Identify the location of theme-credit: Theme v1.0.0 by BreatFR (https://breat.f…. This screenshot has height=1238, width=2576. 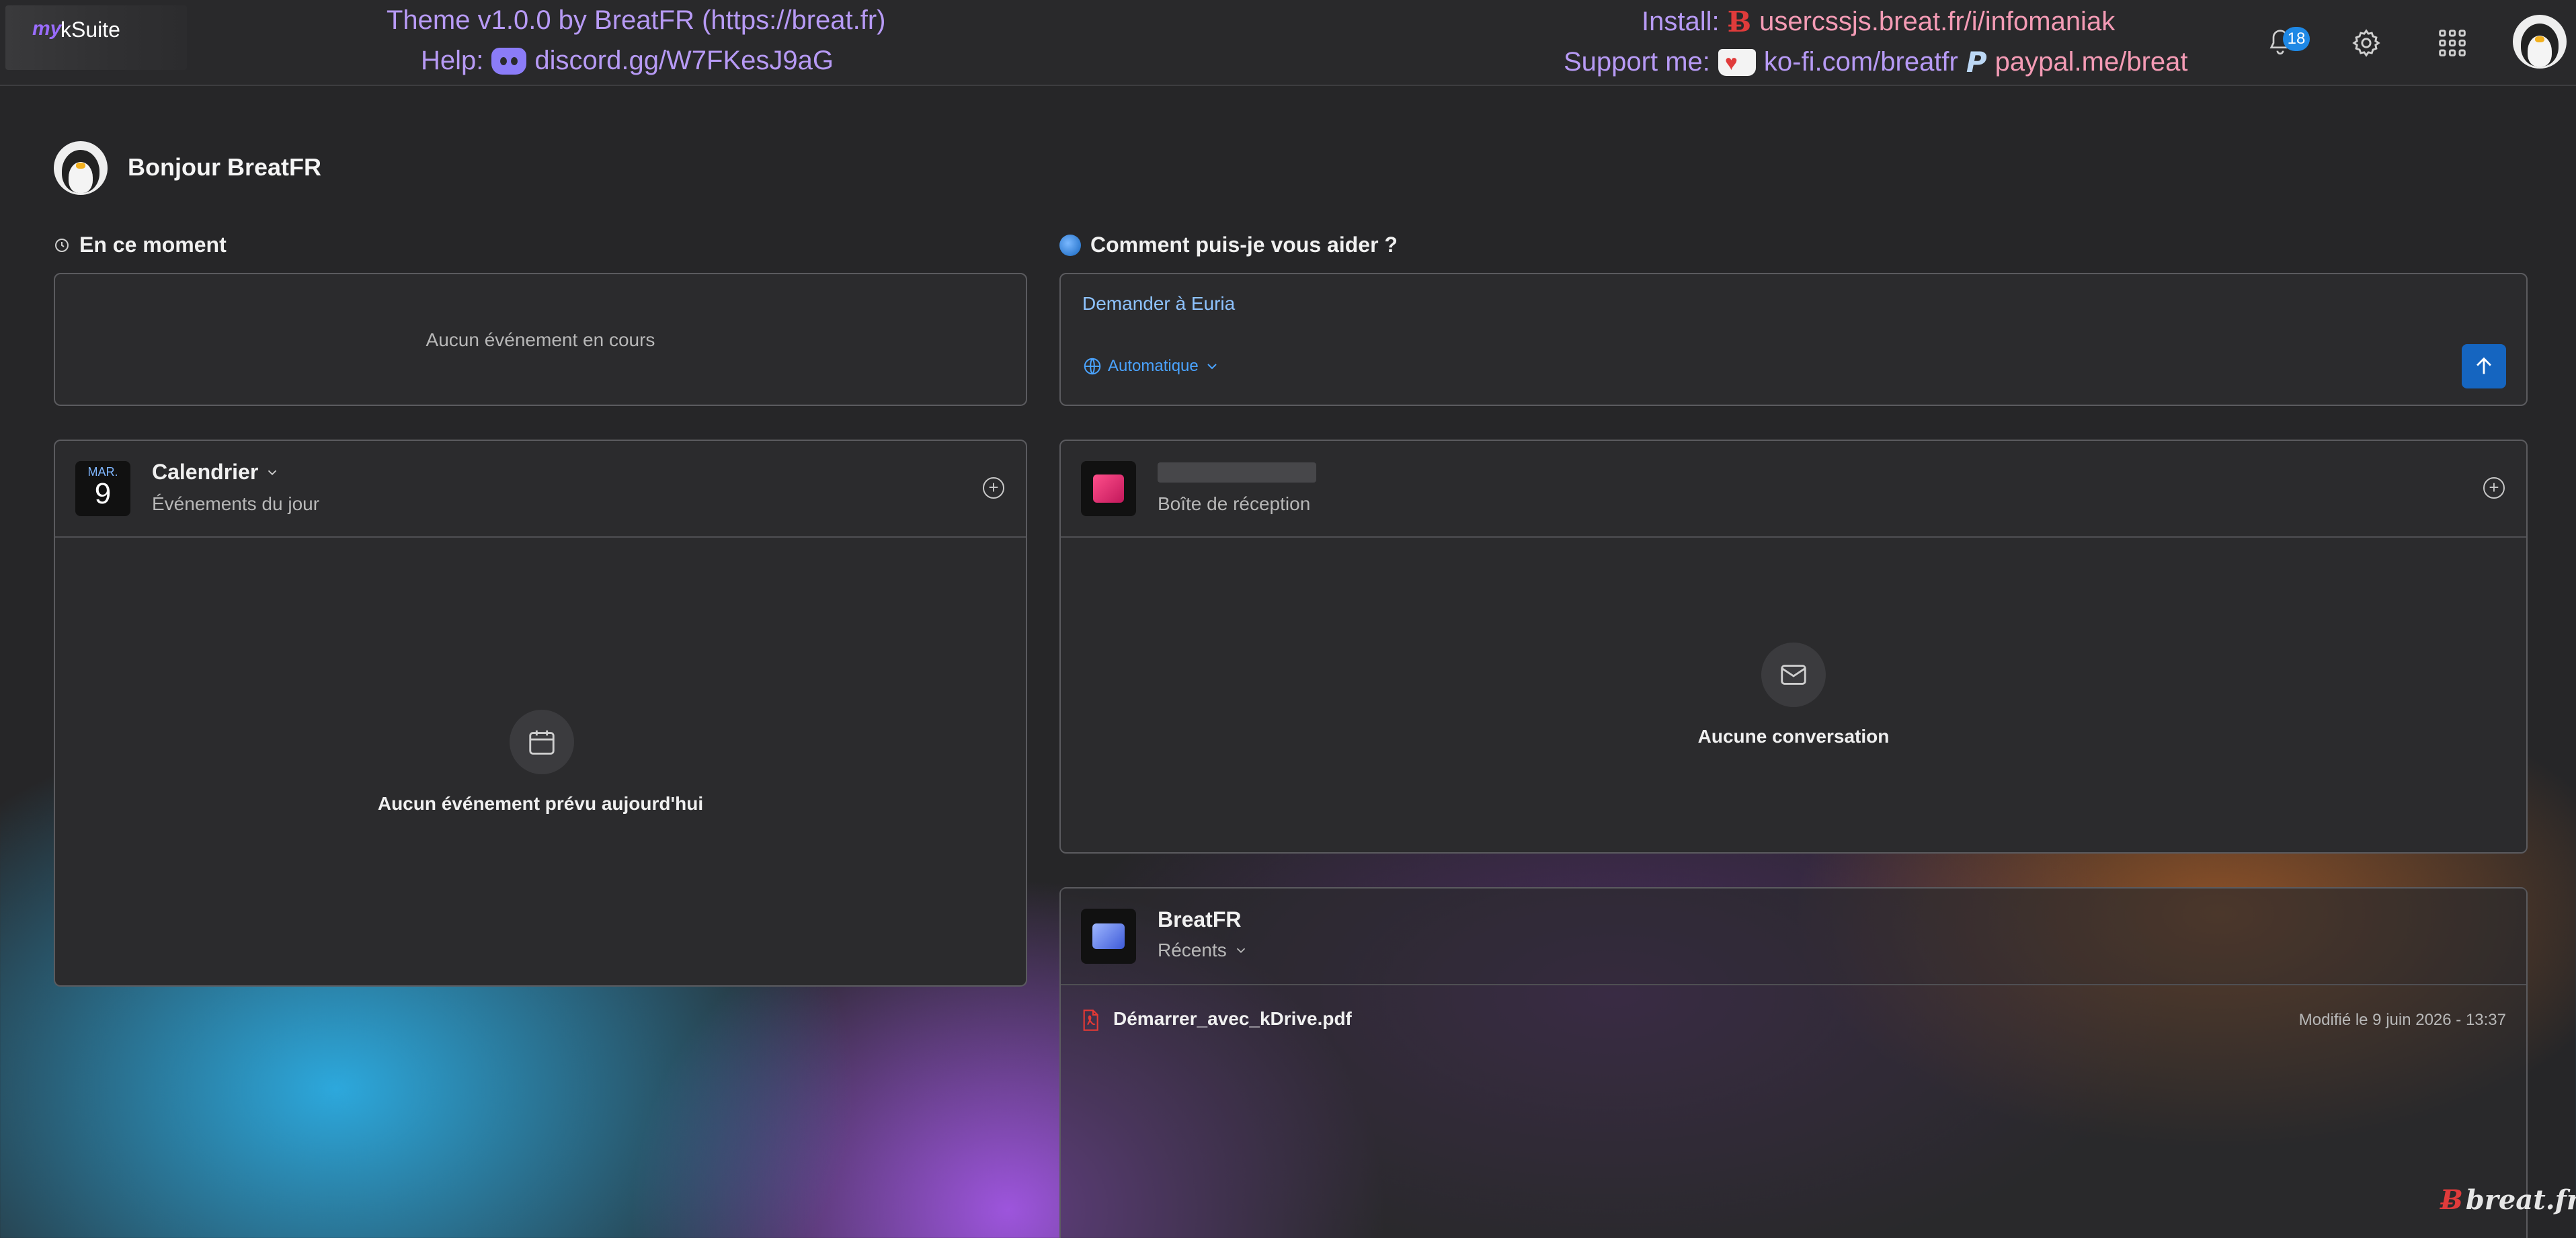
(636, 20).